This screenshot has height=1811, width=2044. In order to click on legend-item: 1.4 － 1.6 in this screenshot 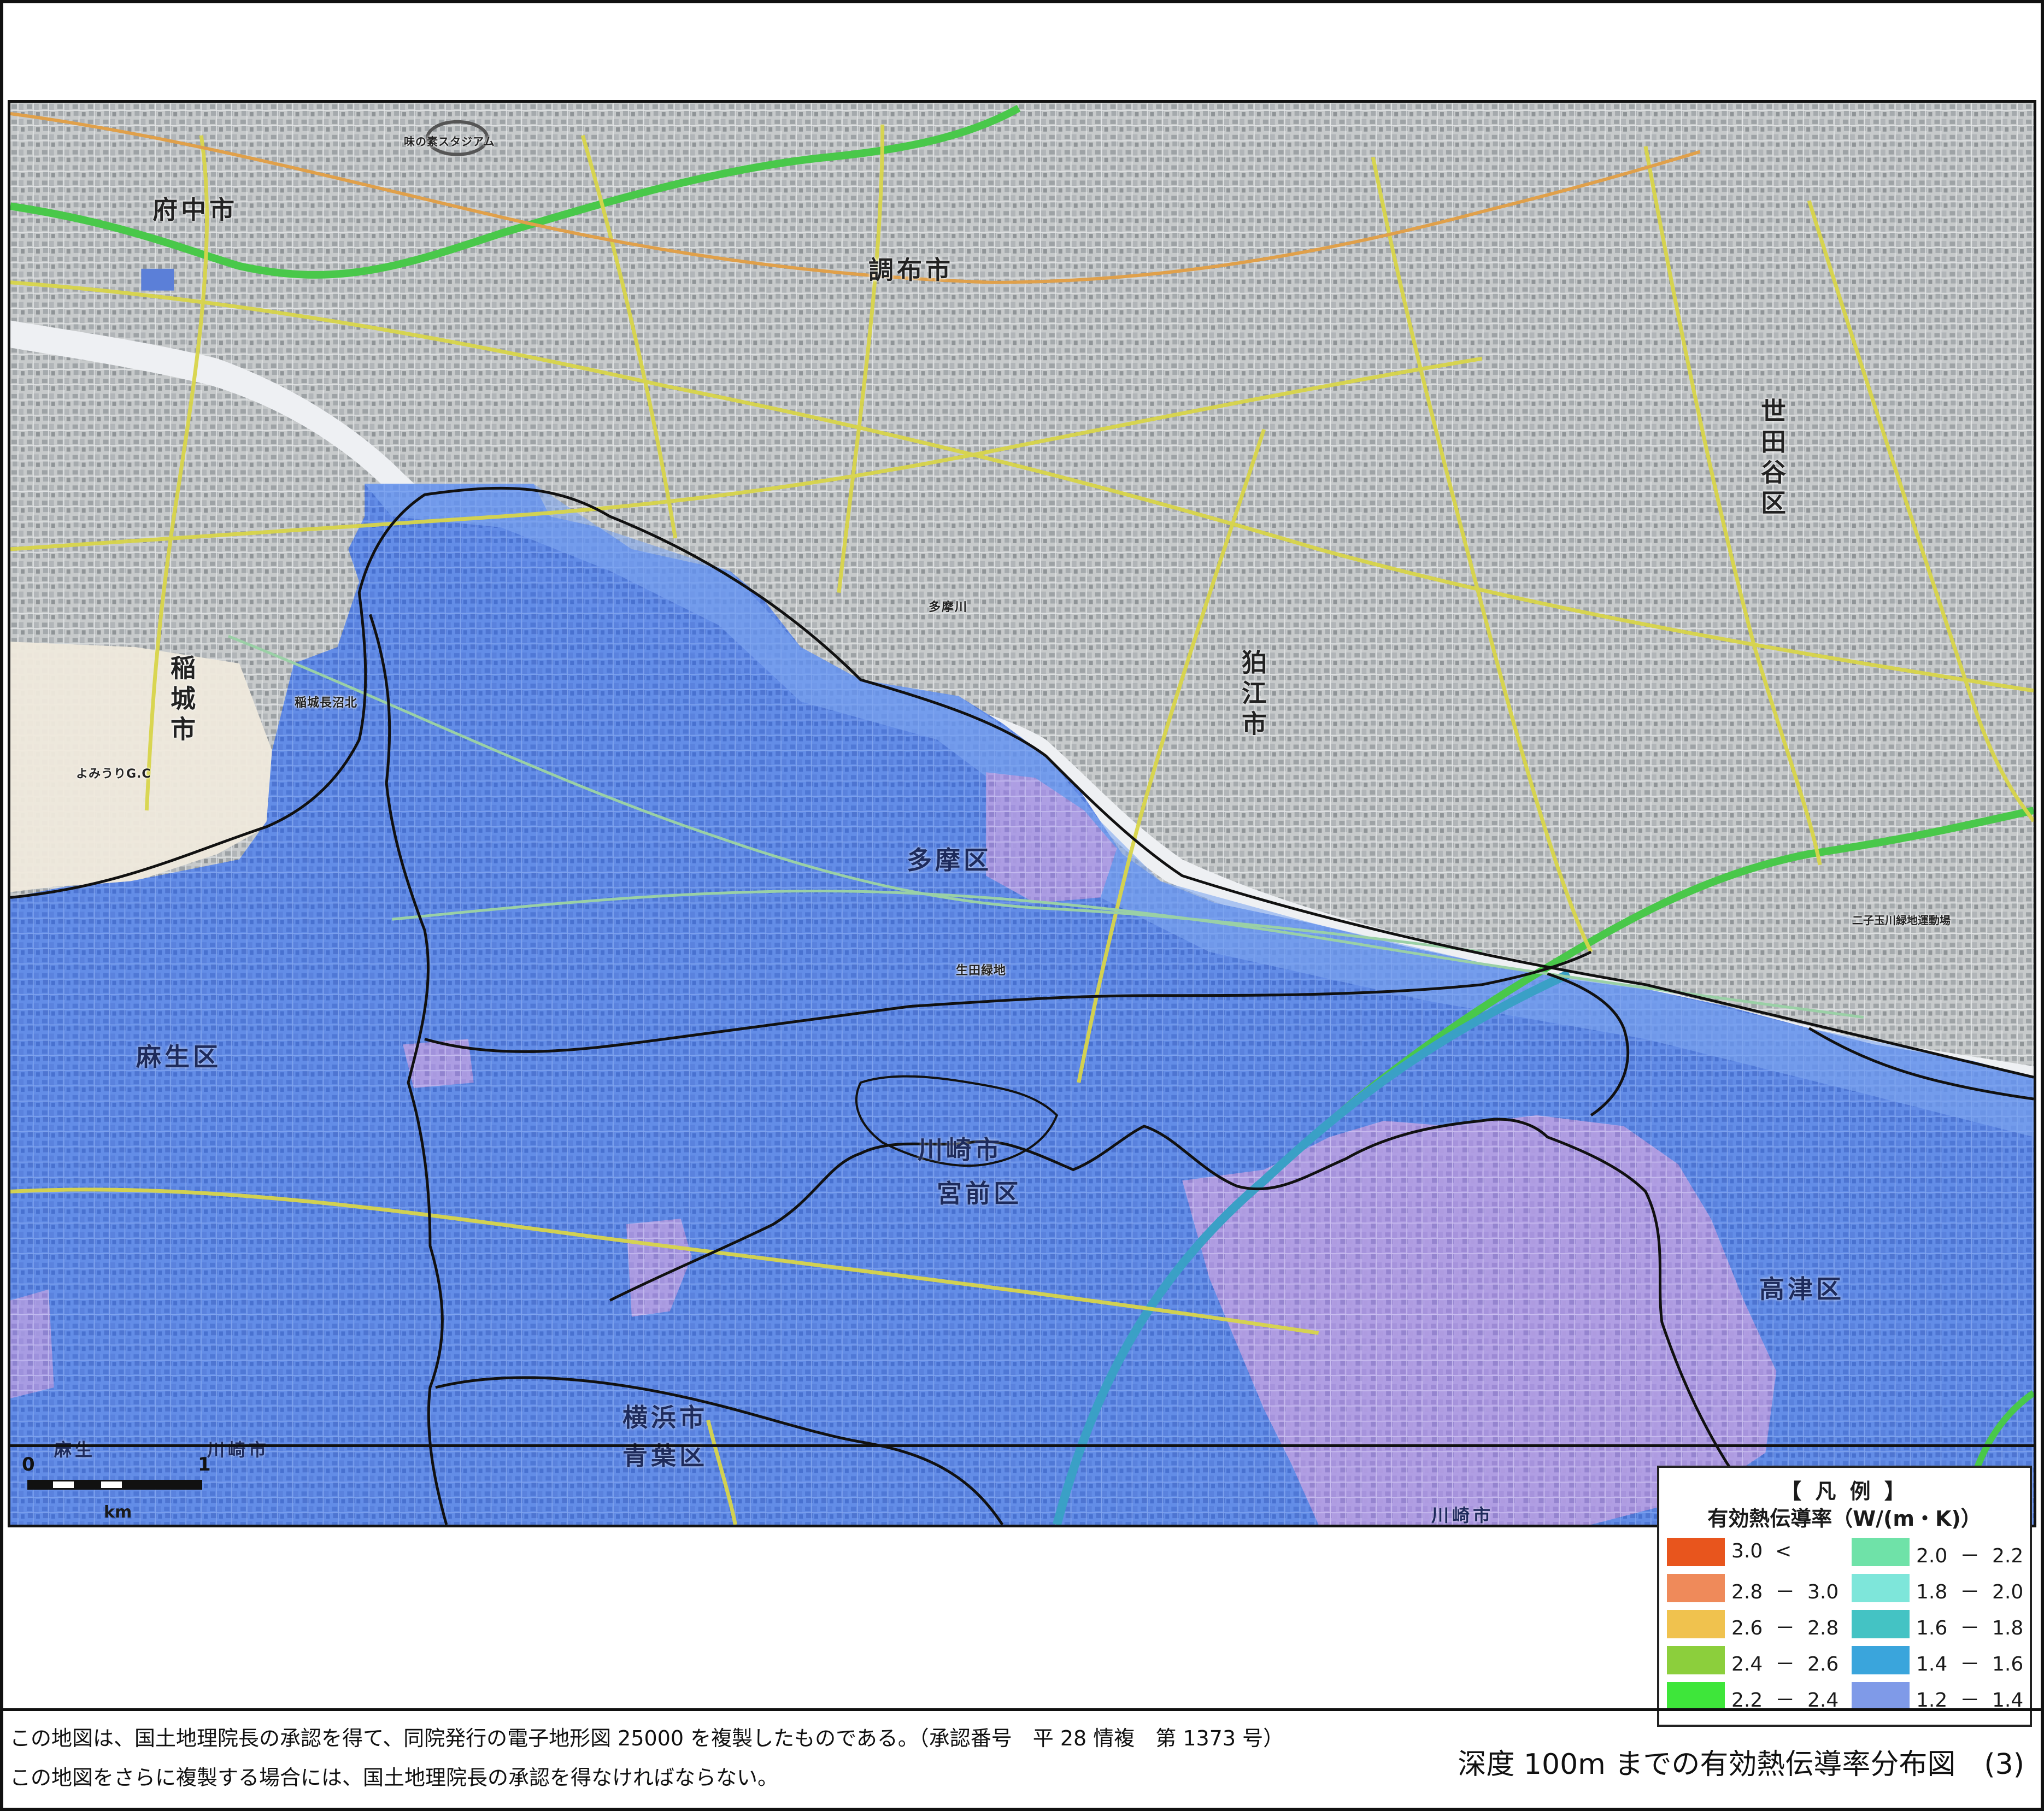, I will do `click(1942, 1660)`.